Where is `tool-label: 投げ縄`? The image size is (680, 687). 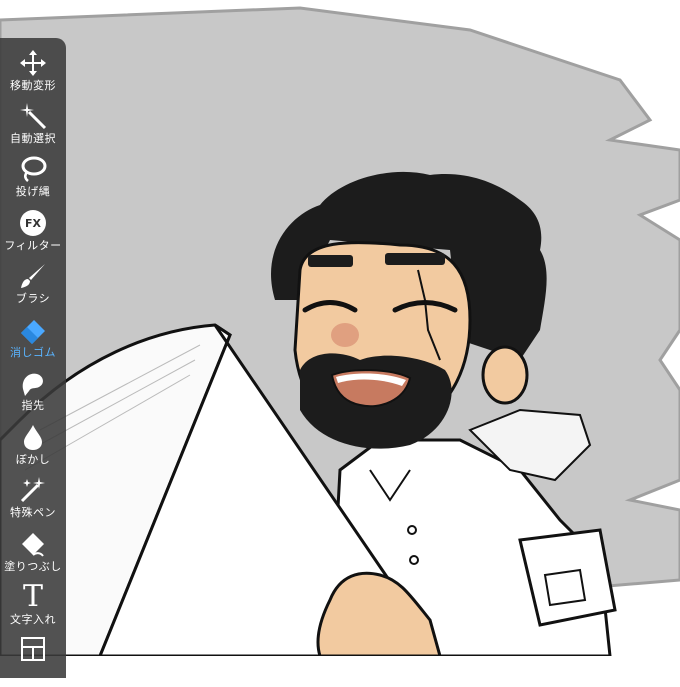
tool-label: 投げ縄 is located at coordinates (33, 191).